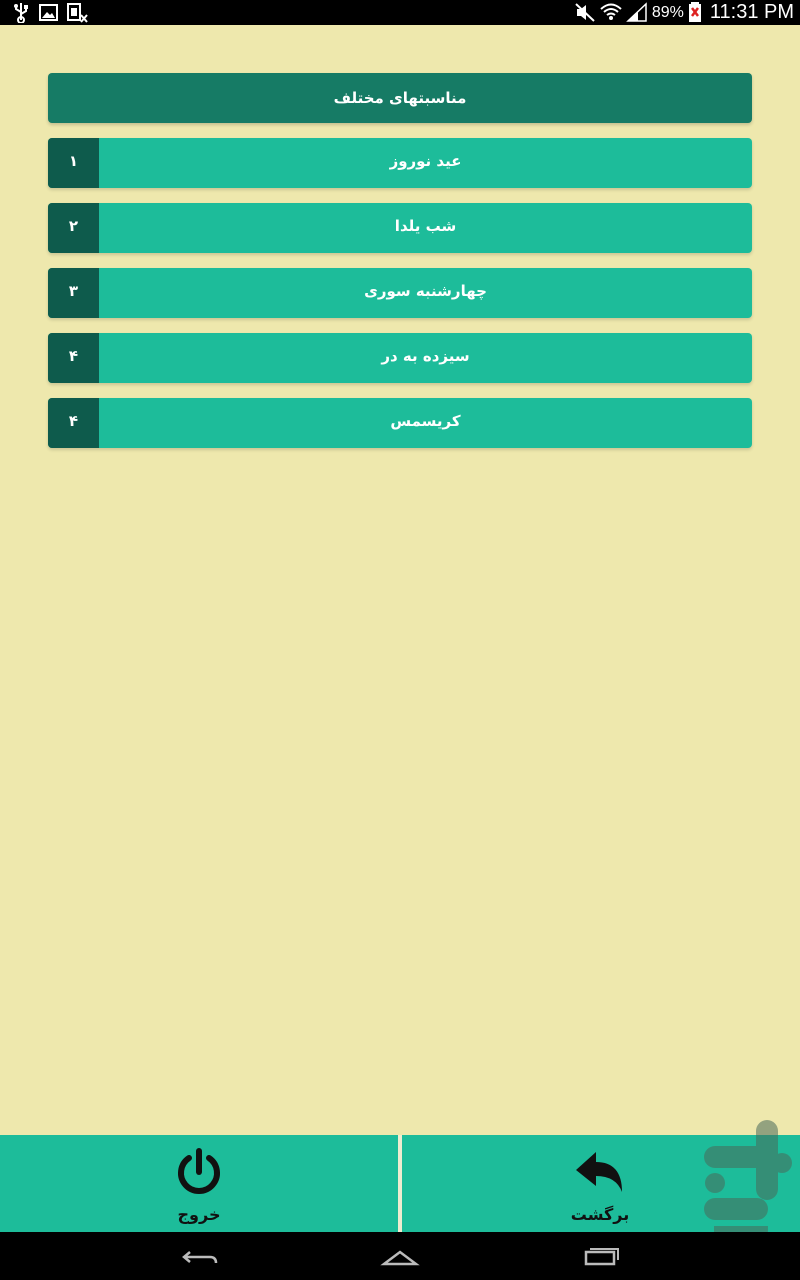  I want to click on list-item-christmas: ۴ کریسمس, so click(400, 423).